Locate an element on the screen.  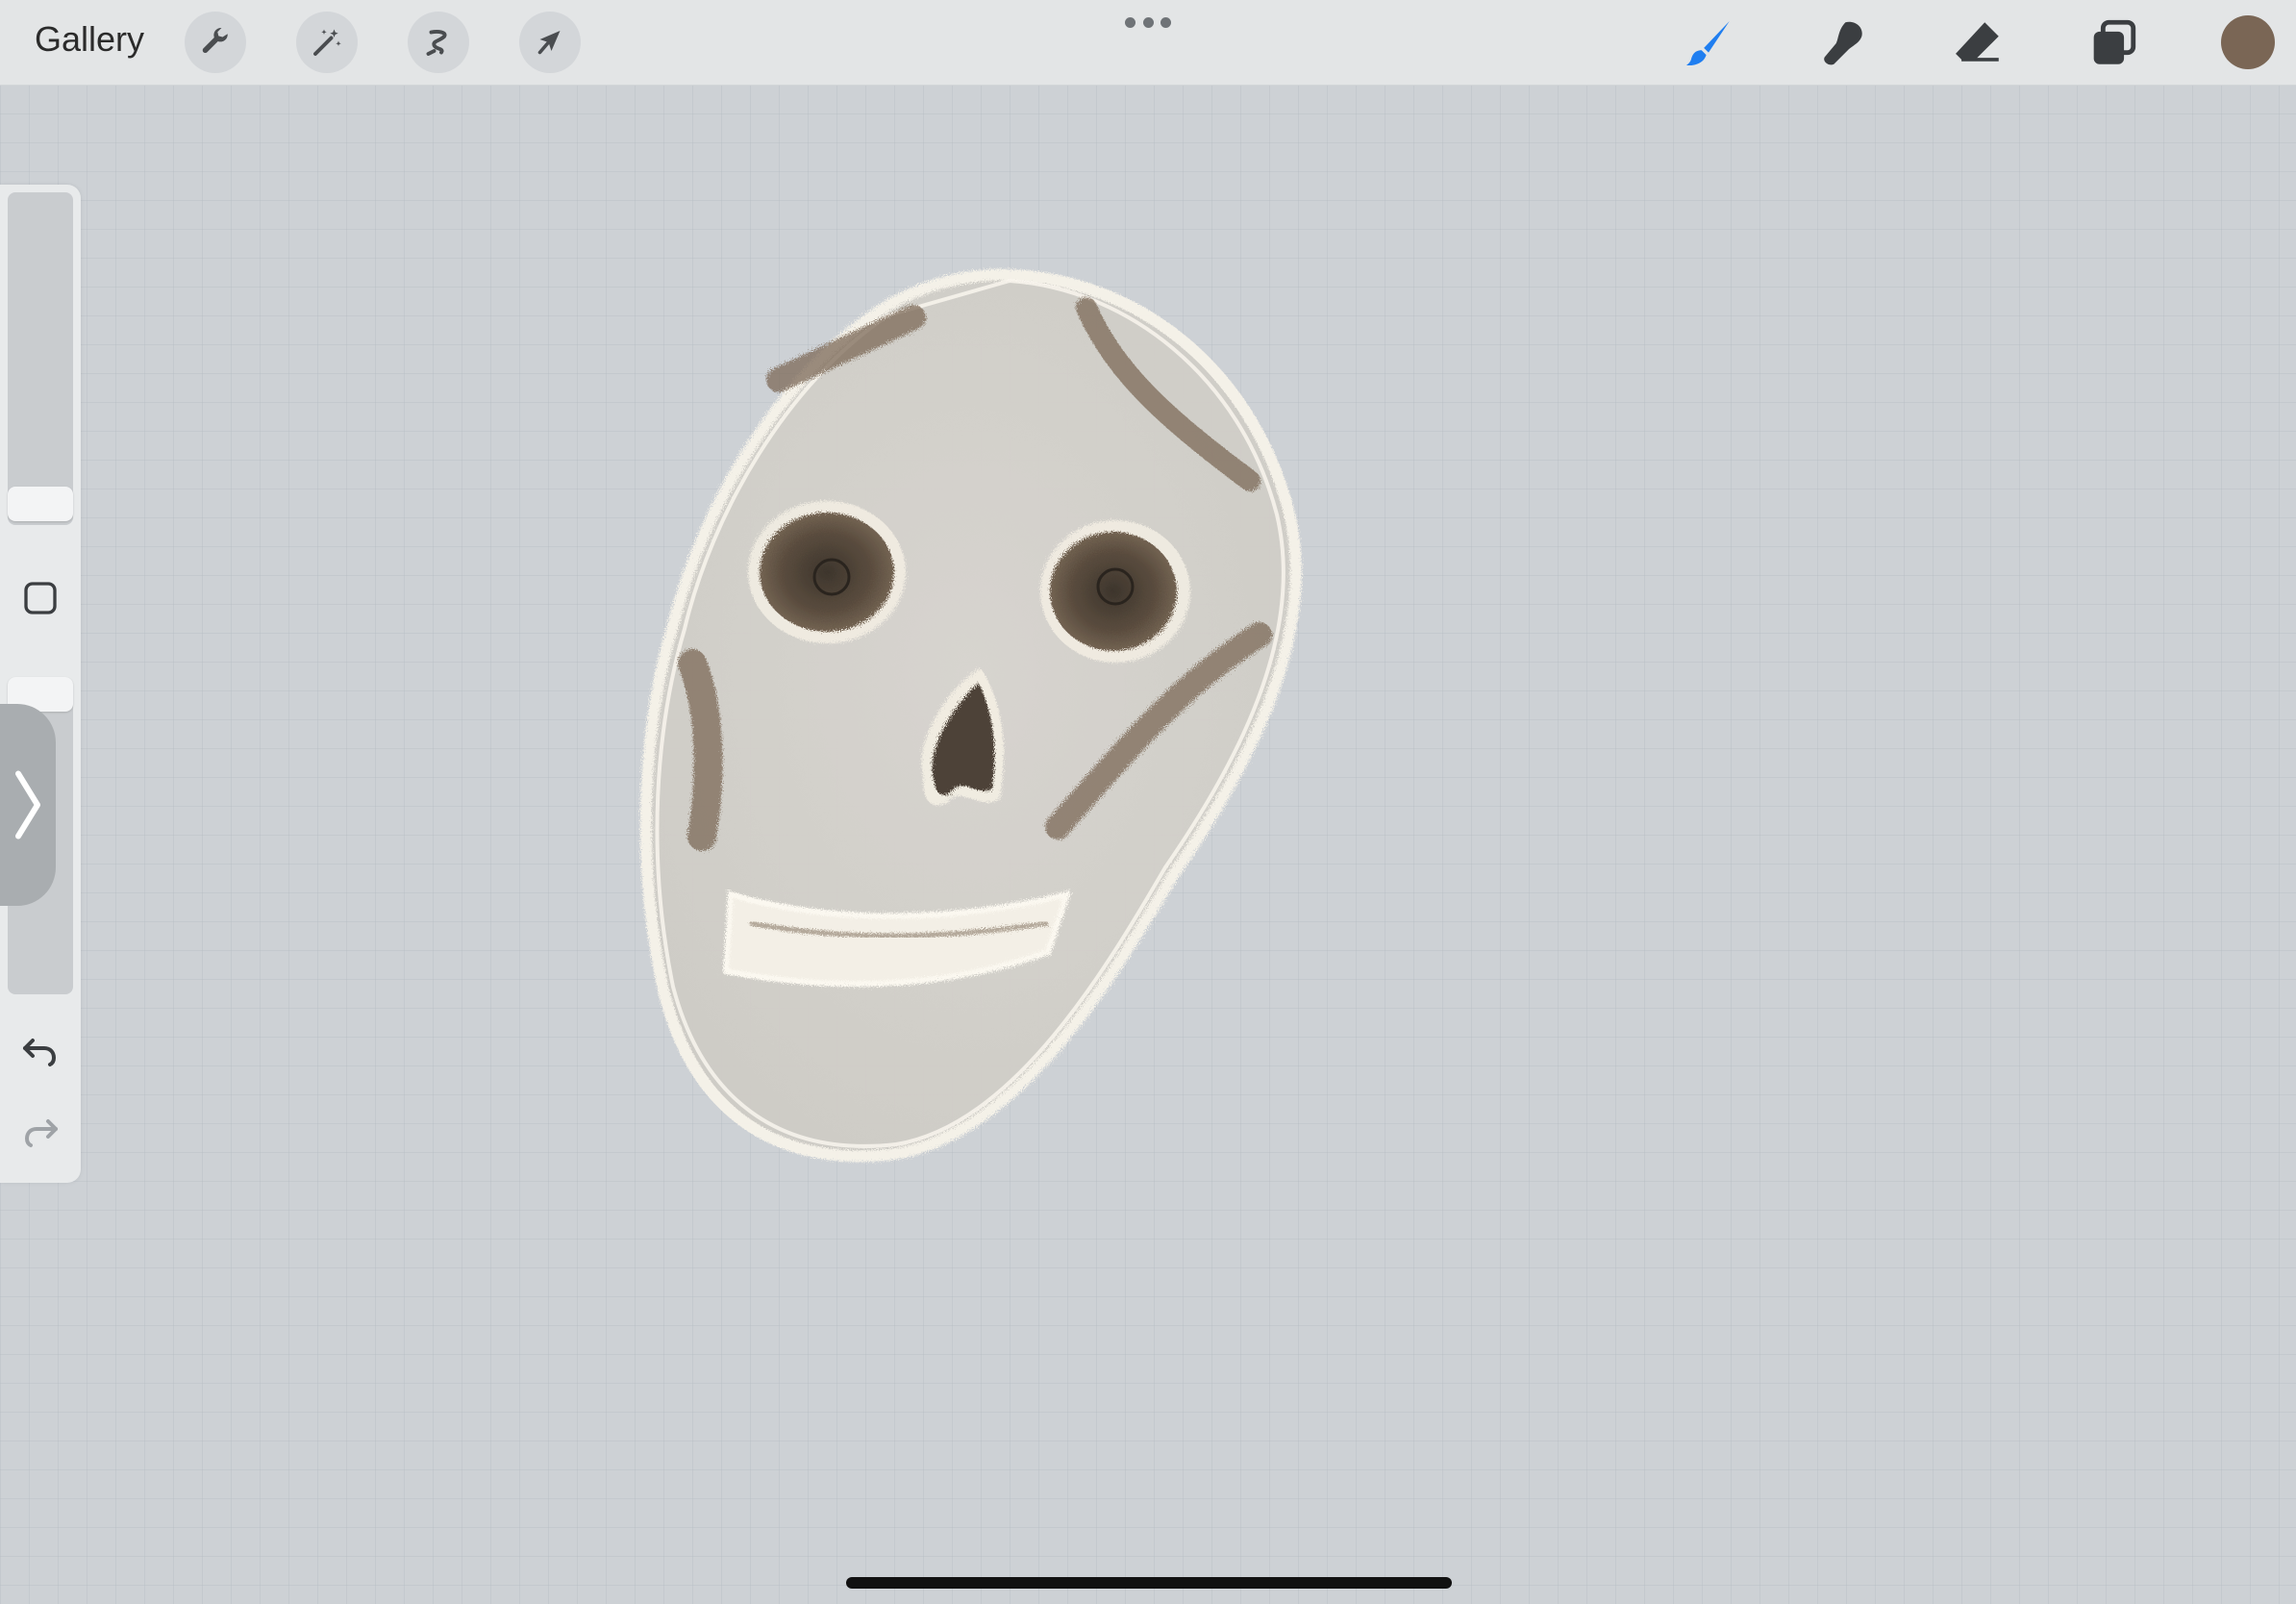
selection-icon is located at coordinates (436, 42).